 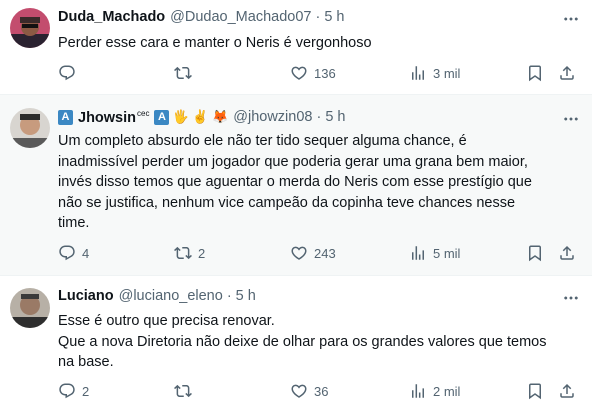 I want to click on name-superscript: cec, so click(x=143, y=113).